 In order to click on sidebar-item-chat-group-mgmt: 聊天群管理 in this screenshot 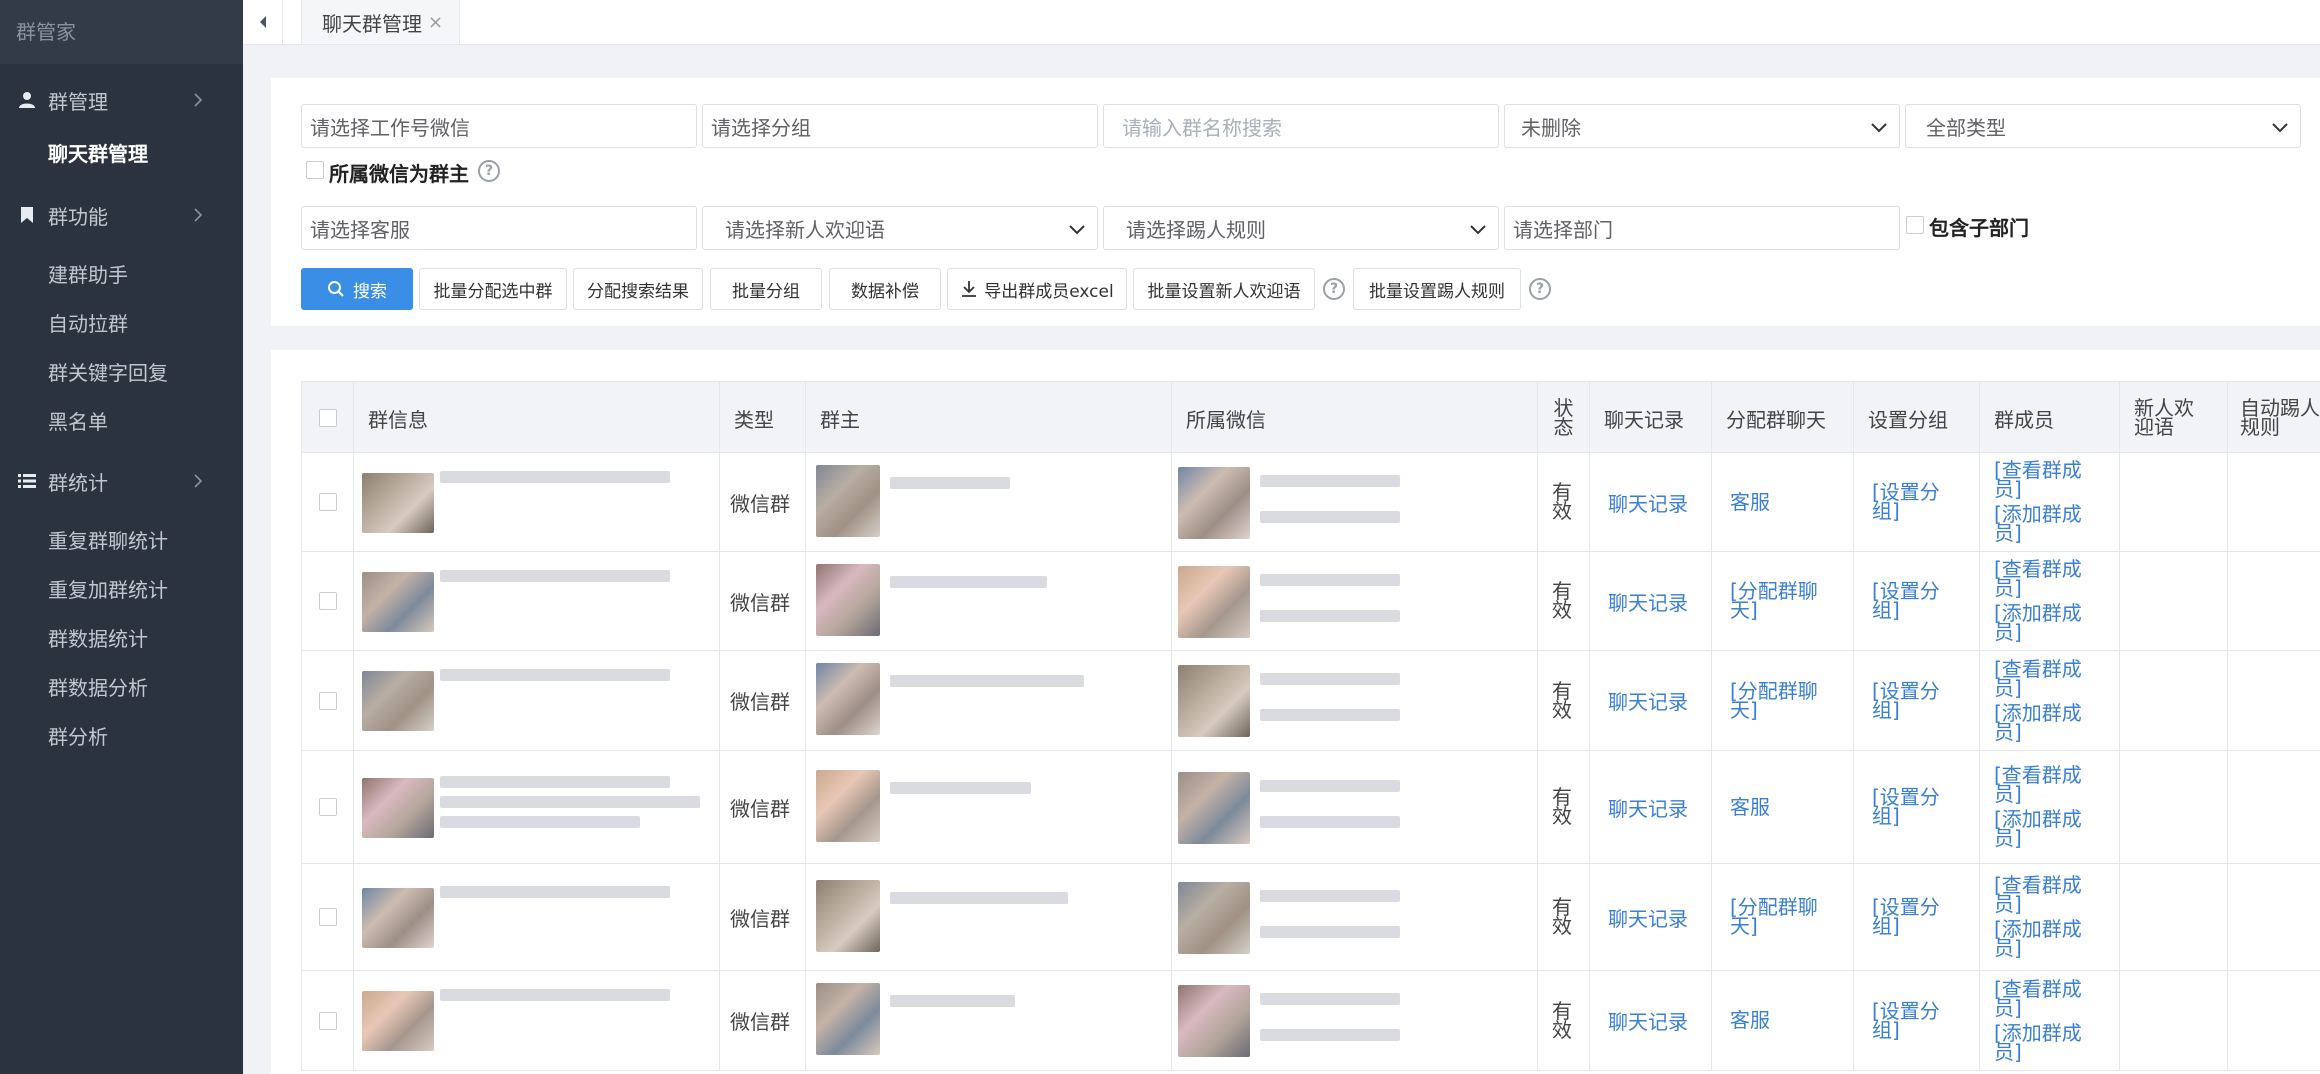, I will do `click(121, 154)`.